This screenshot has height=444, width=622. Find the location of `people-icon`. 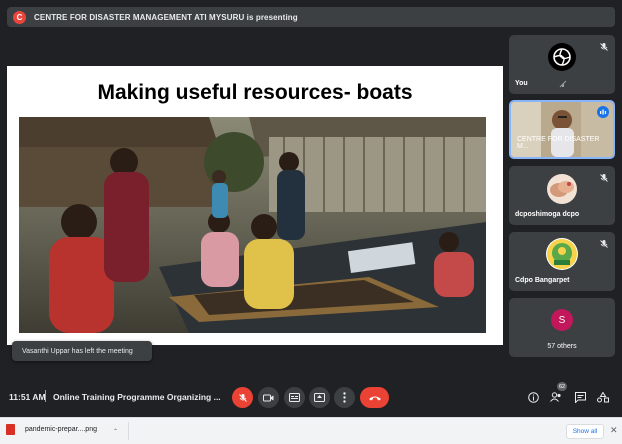

people-icon is located at coordinates (555, 397).